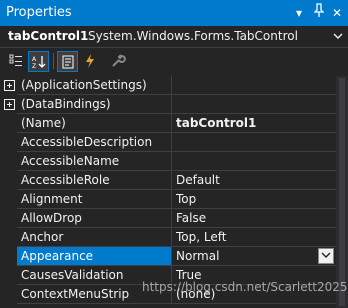 The width and height of the screenshot is (348, 308). What do you see at coordinates (254, 180) in the screenshot?
I see `property-value: Default` at bounding box center [254, 180].